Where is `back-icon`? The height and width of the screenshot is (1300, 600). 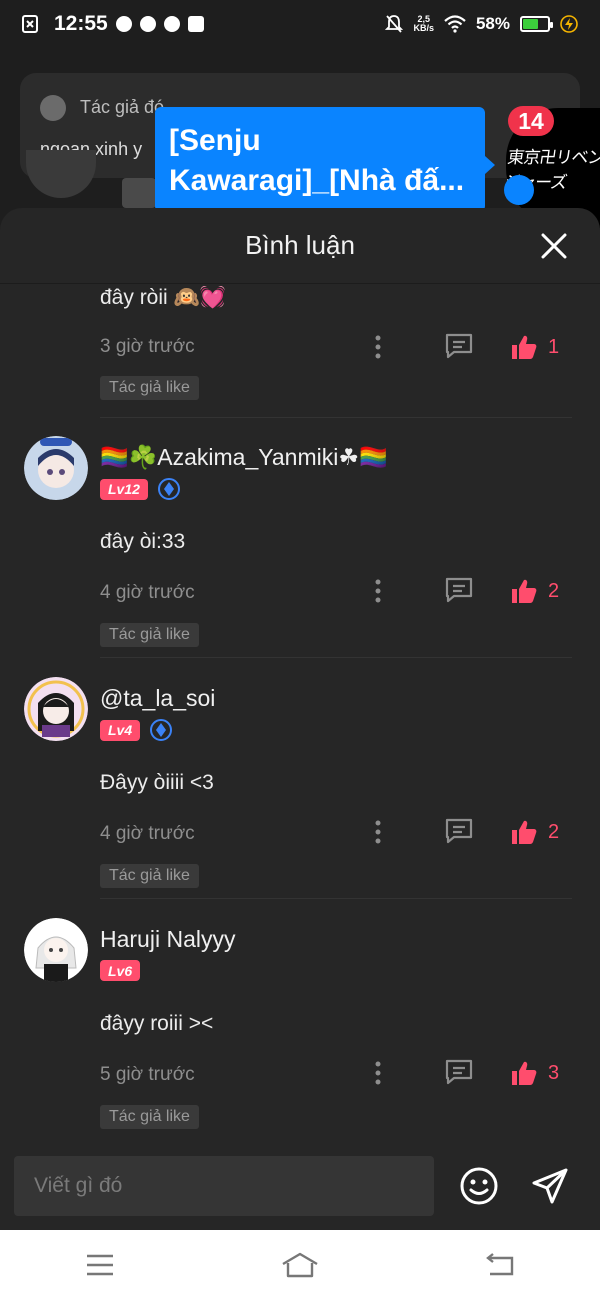 back-icon is located at coordinates (500, 1264).